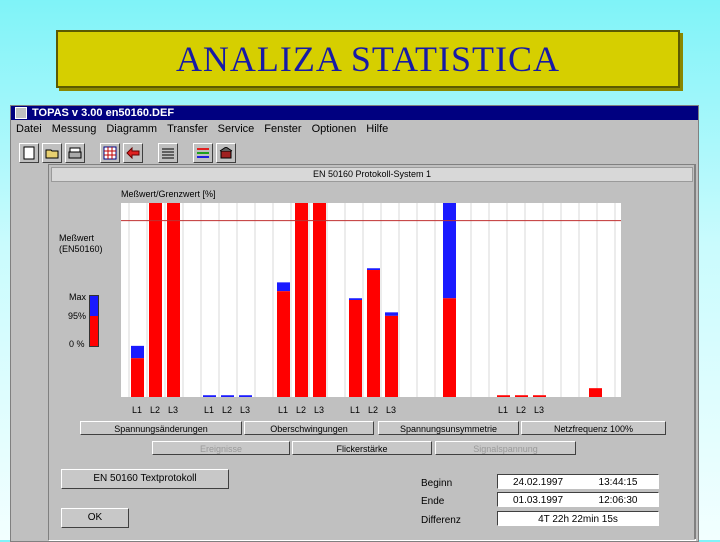  Describe the element at coordinates (75, 153) in the screenshot. I see `print-icon` at that location.